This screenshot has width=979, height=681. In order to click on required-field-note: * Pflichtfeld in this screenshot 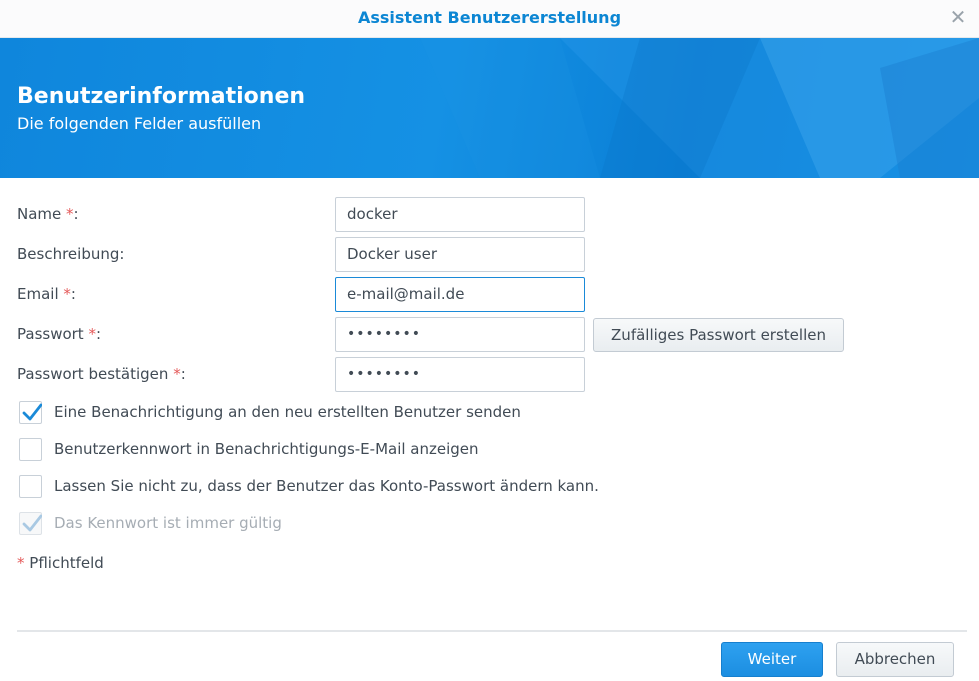, I will do `click(60, 563)`.